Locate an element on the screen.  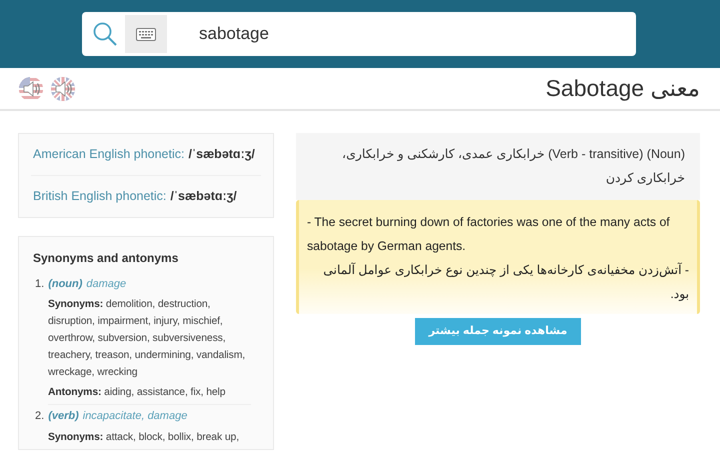
keyboard-button is located at coordinates (146, 34).